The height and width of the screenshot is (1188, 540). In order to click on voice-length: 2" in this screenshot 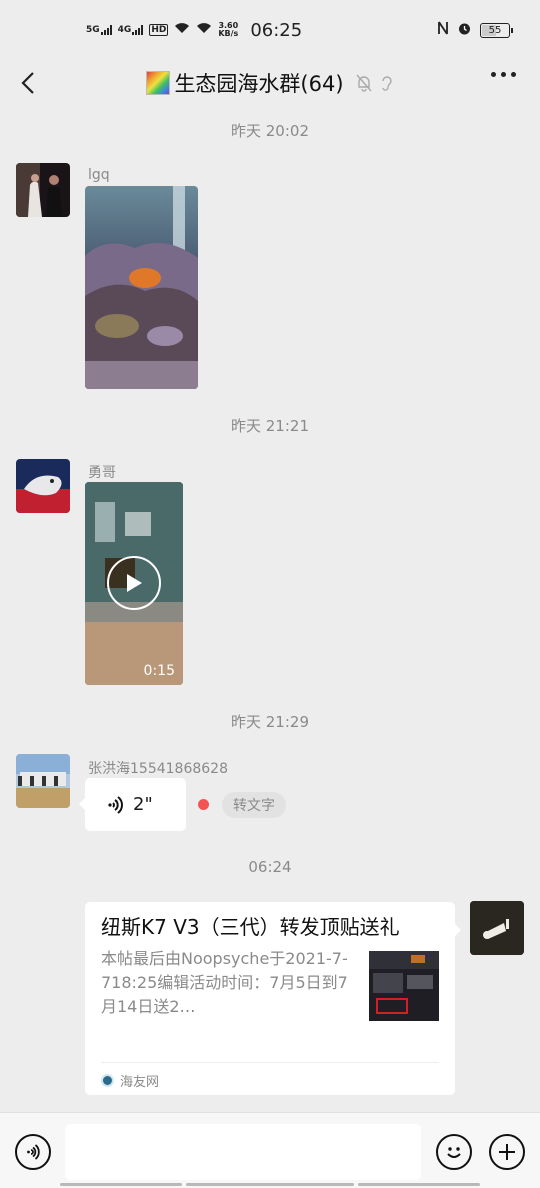, I will do `click(143, 804)`.